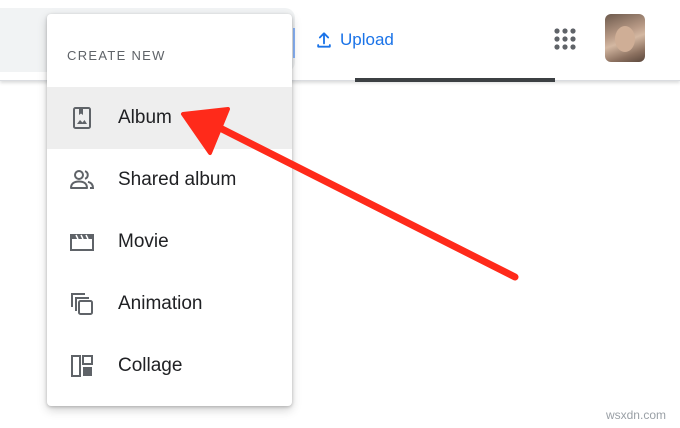  Describe the element at coordinates (177, 179) in the screenshot. I see `menu-item-label: Shared album` at that location.